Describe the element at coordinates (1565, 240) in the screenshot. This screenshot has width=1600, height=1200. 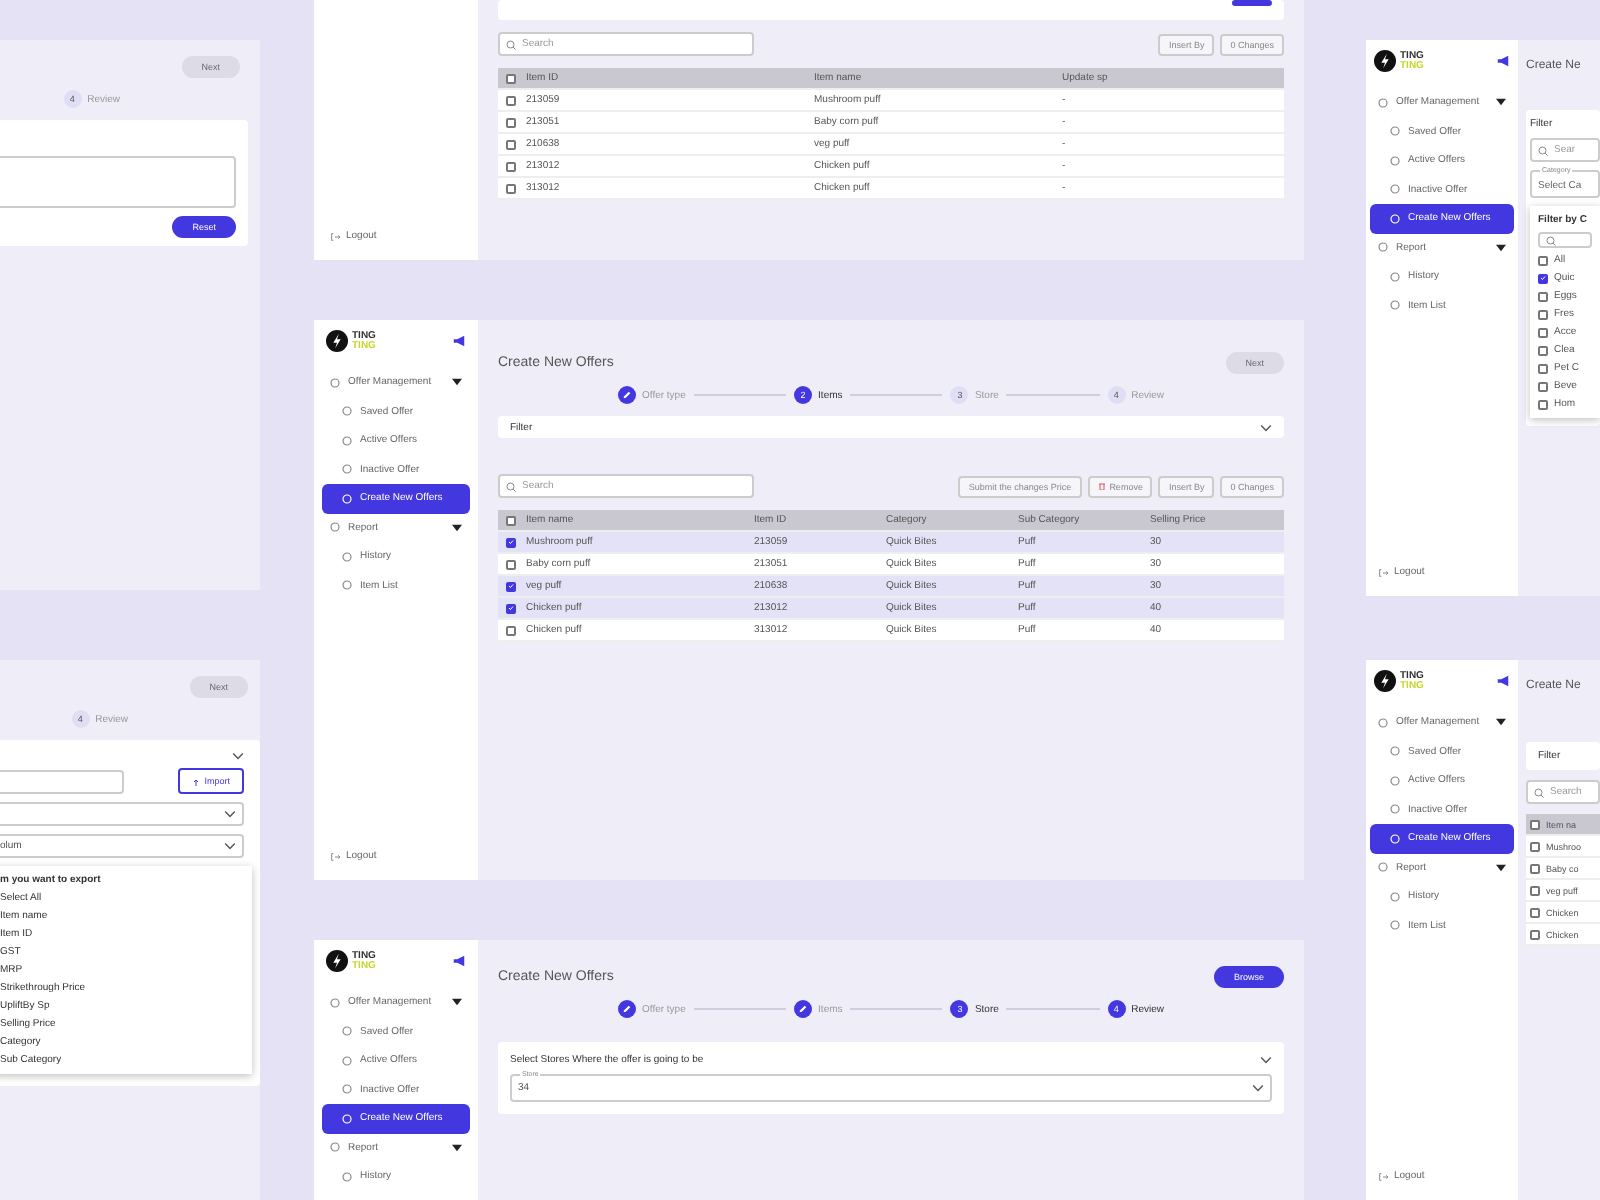
I see `search-field` at that location.